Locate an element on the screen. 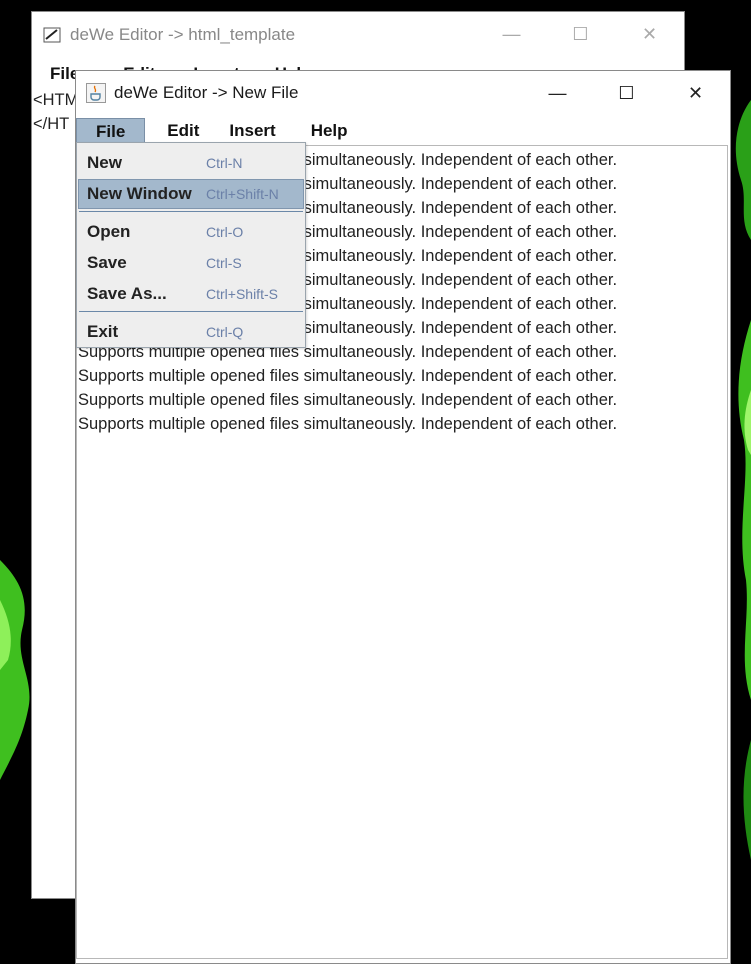 This screenshot has width=751, height=964. menu-item-exit: Exit Ctrl-Q is located at coordinates (191, 332).